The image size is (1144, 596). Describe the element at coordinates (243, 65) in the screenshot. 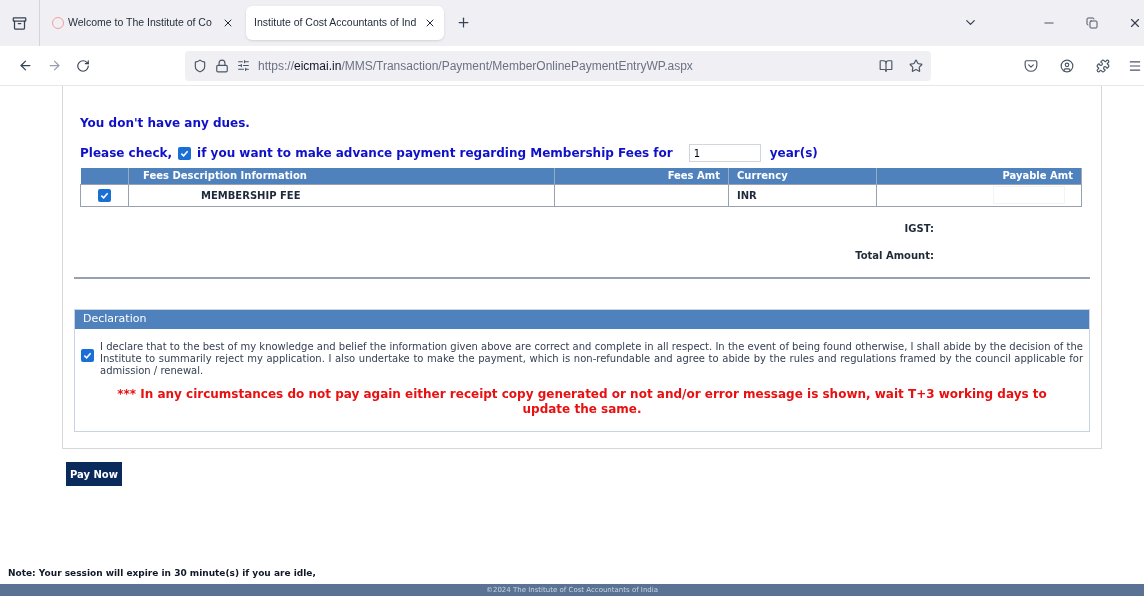

I see `permissions-icon` at that location.